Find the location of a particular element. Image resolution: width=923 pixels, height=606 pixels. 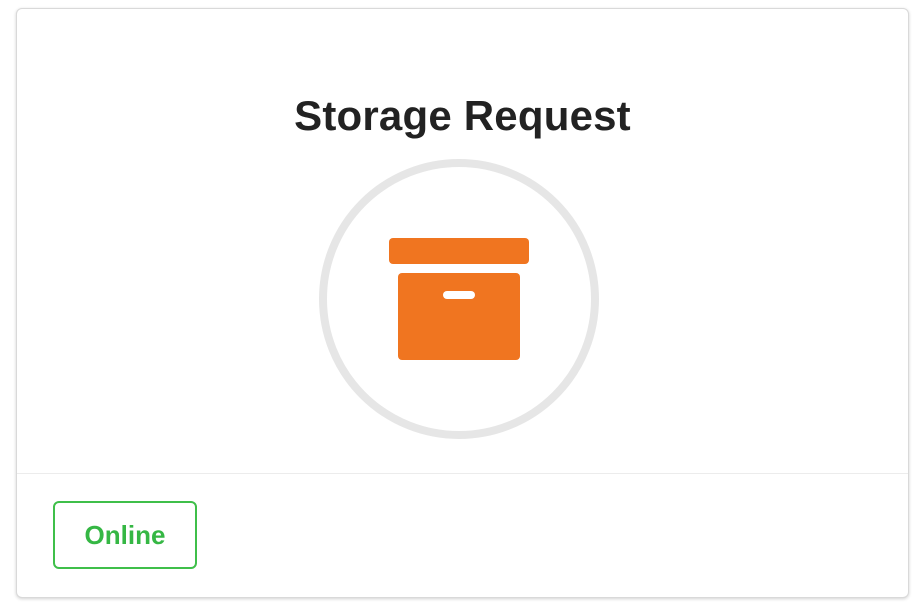

icon-circle is located at coordinates (459, 299).